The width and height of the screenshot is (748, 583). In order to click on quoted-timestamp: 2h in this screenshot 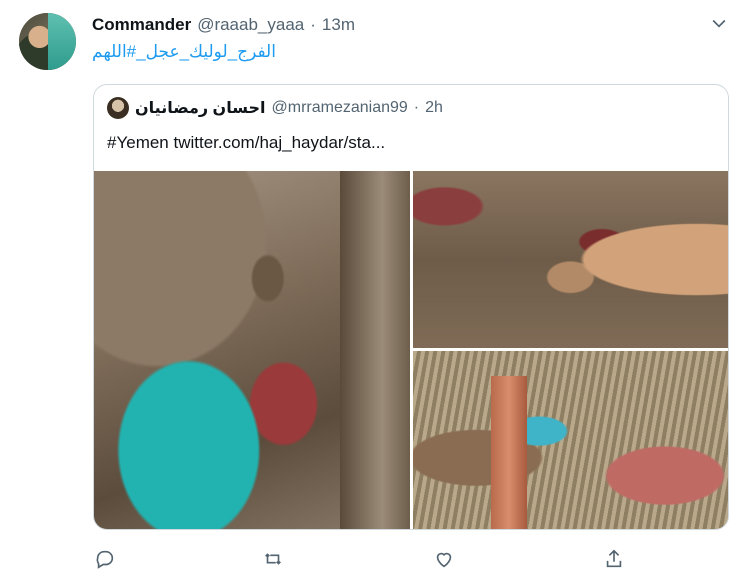, I will do `click(434, 108)`.